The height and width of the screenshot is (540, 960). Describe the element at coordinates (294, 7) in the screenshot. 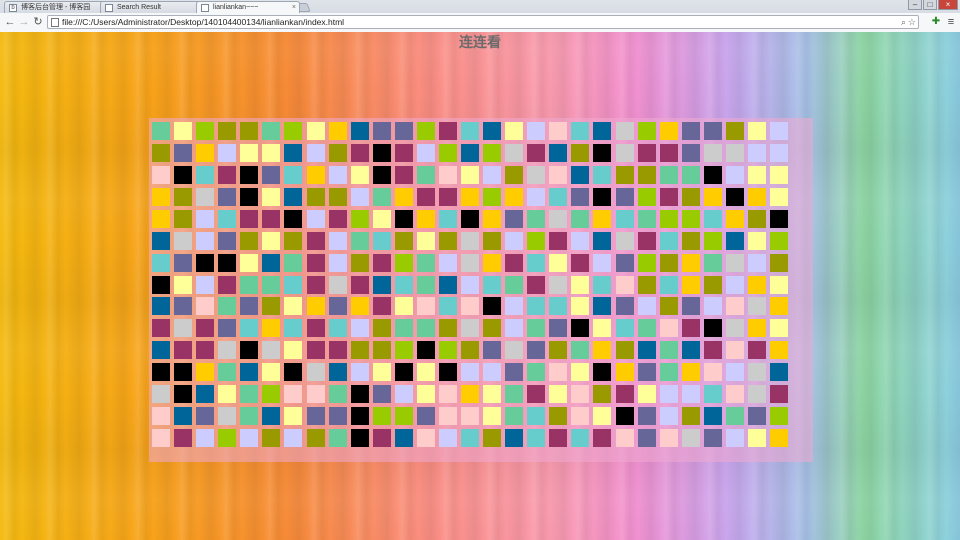

I see `tab-close-icon: ×` at that location.